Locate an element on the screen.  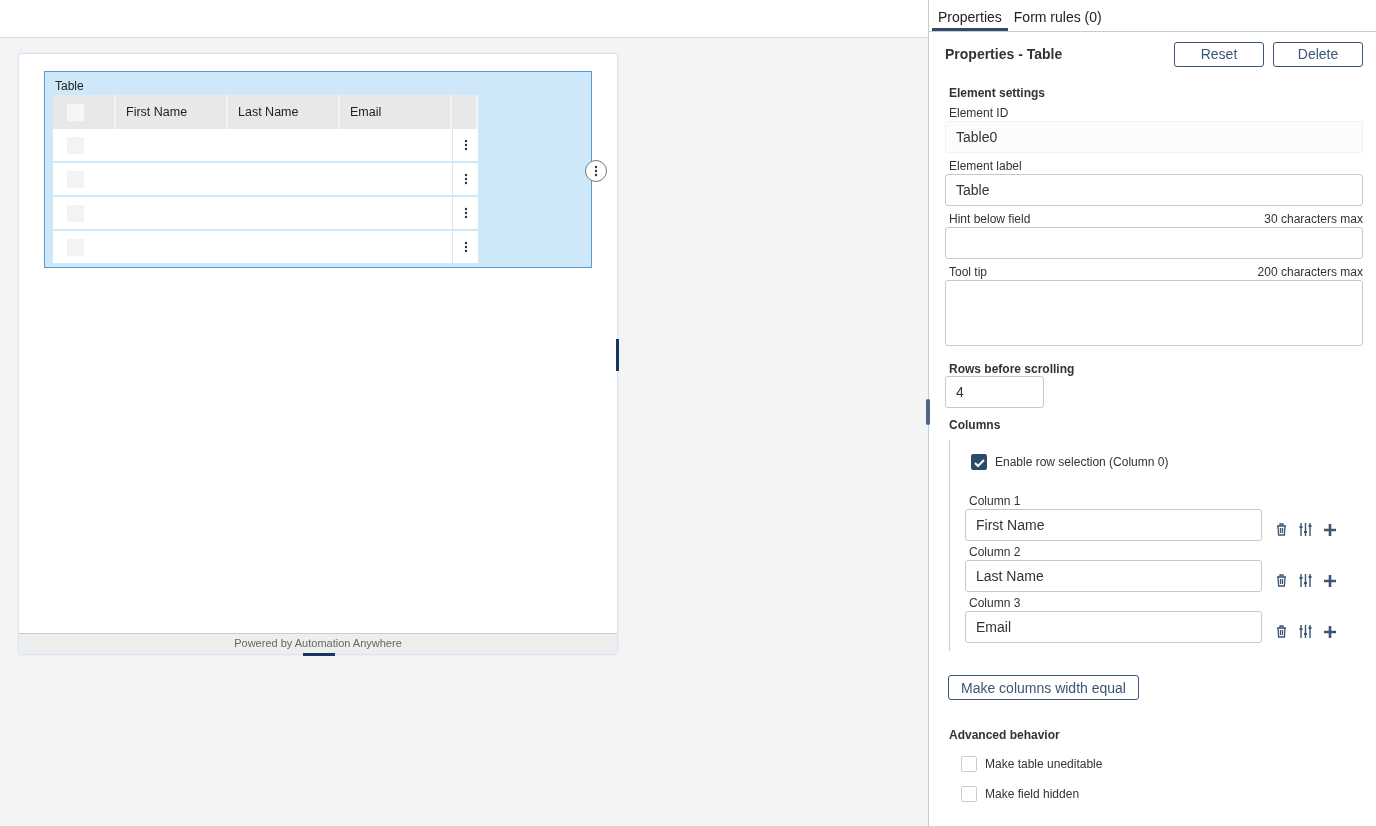
character-limit: 30 characters max is located at coordinates (1313, 219).